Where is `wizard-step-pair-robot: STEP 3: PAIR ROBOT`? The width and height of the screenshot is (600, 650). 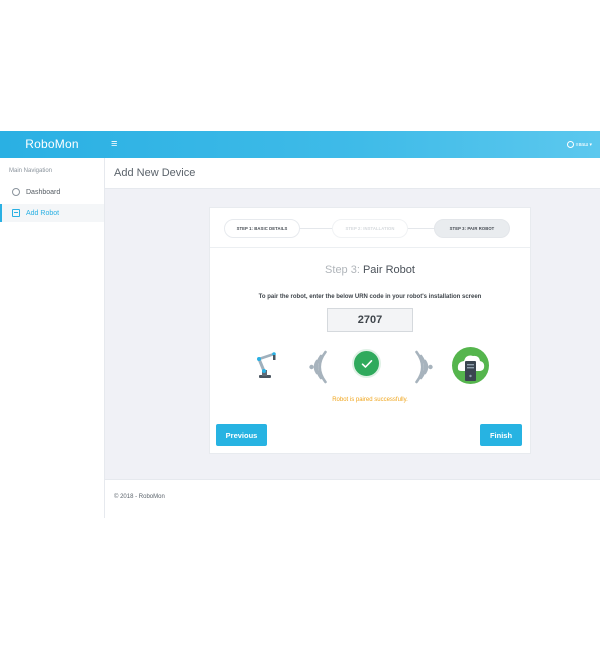 wizard-step-pair-robot: STEP 3: PAIR ROBOT is located at coordinates (472, 228).